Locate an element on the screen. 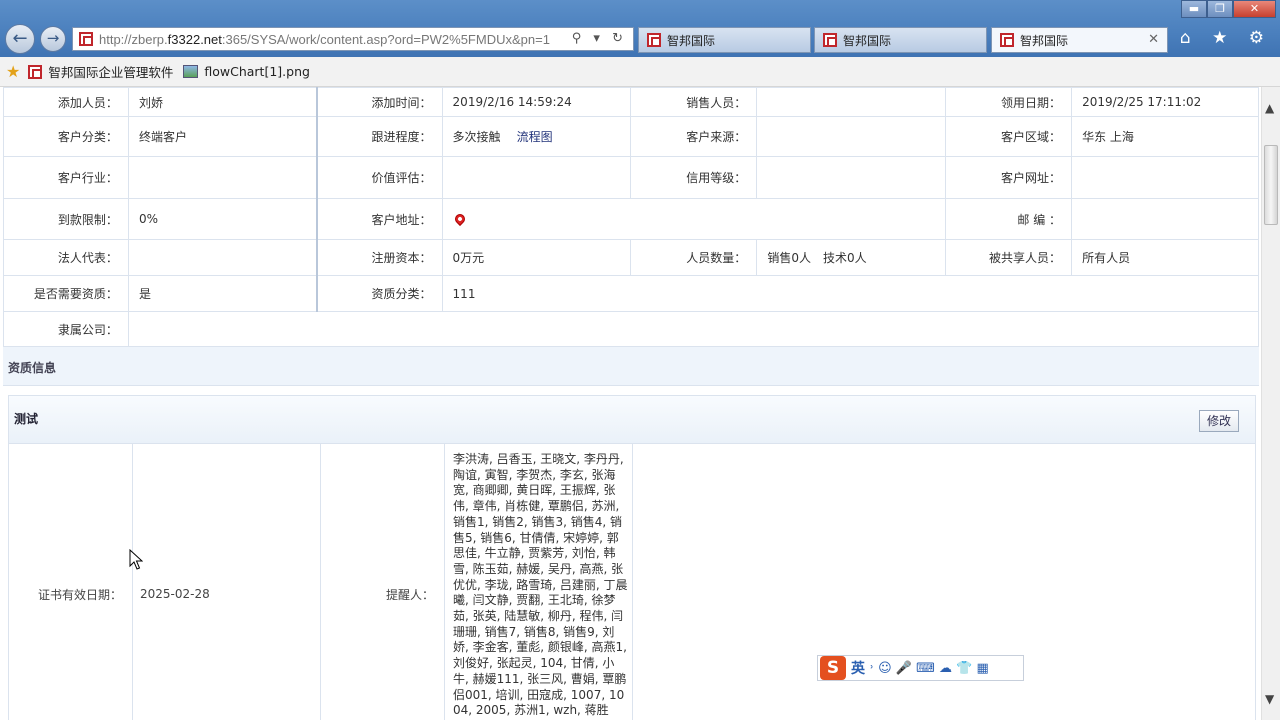 Image resolution: width=1280 pixels, height=720 pixels. value-qualification-category: 111 is located at coordinates (850, 293).